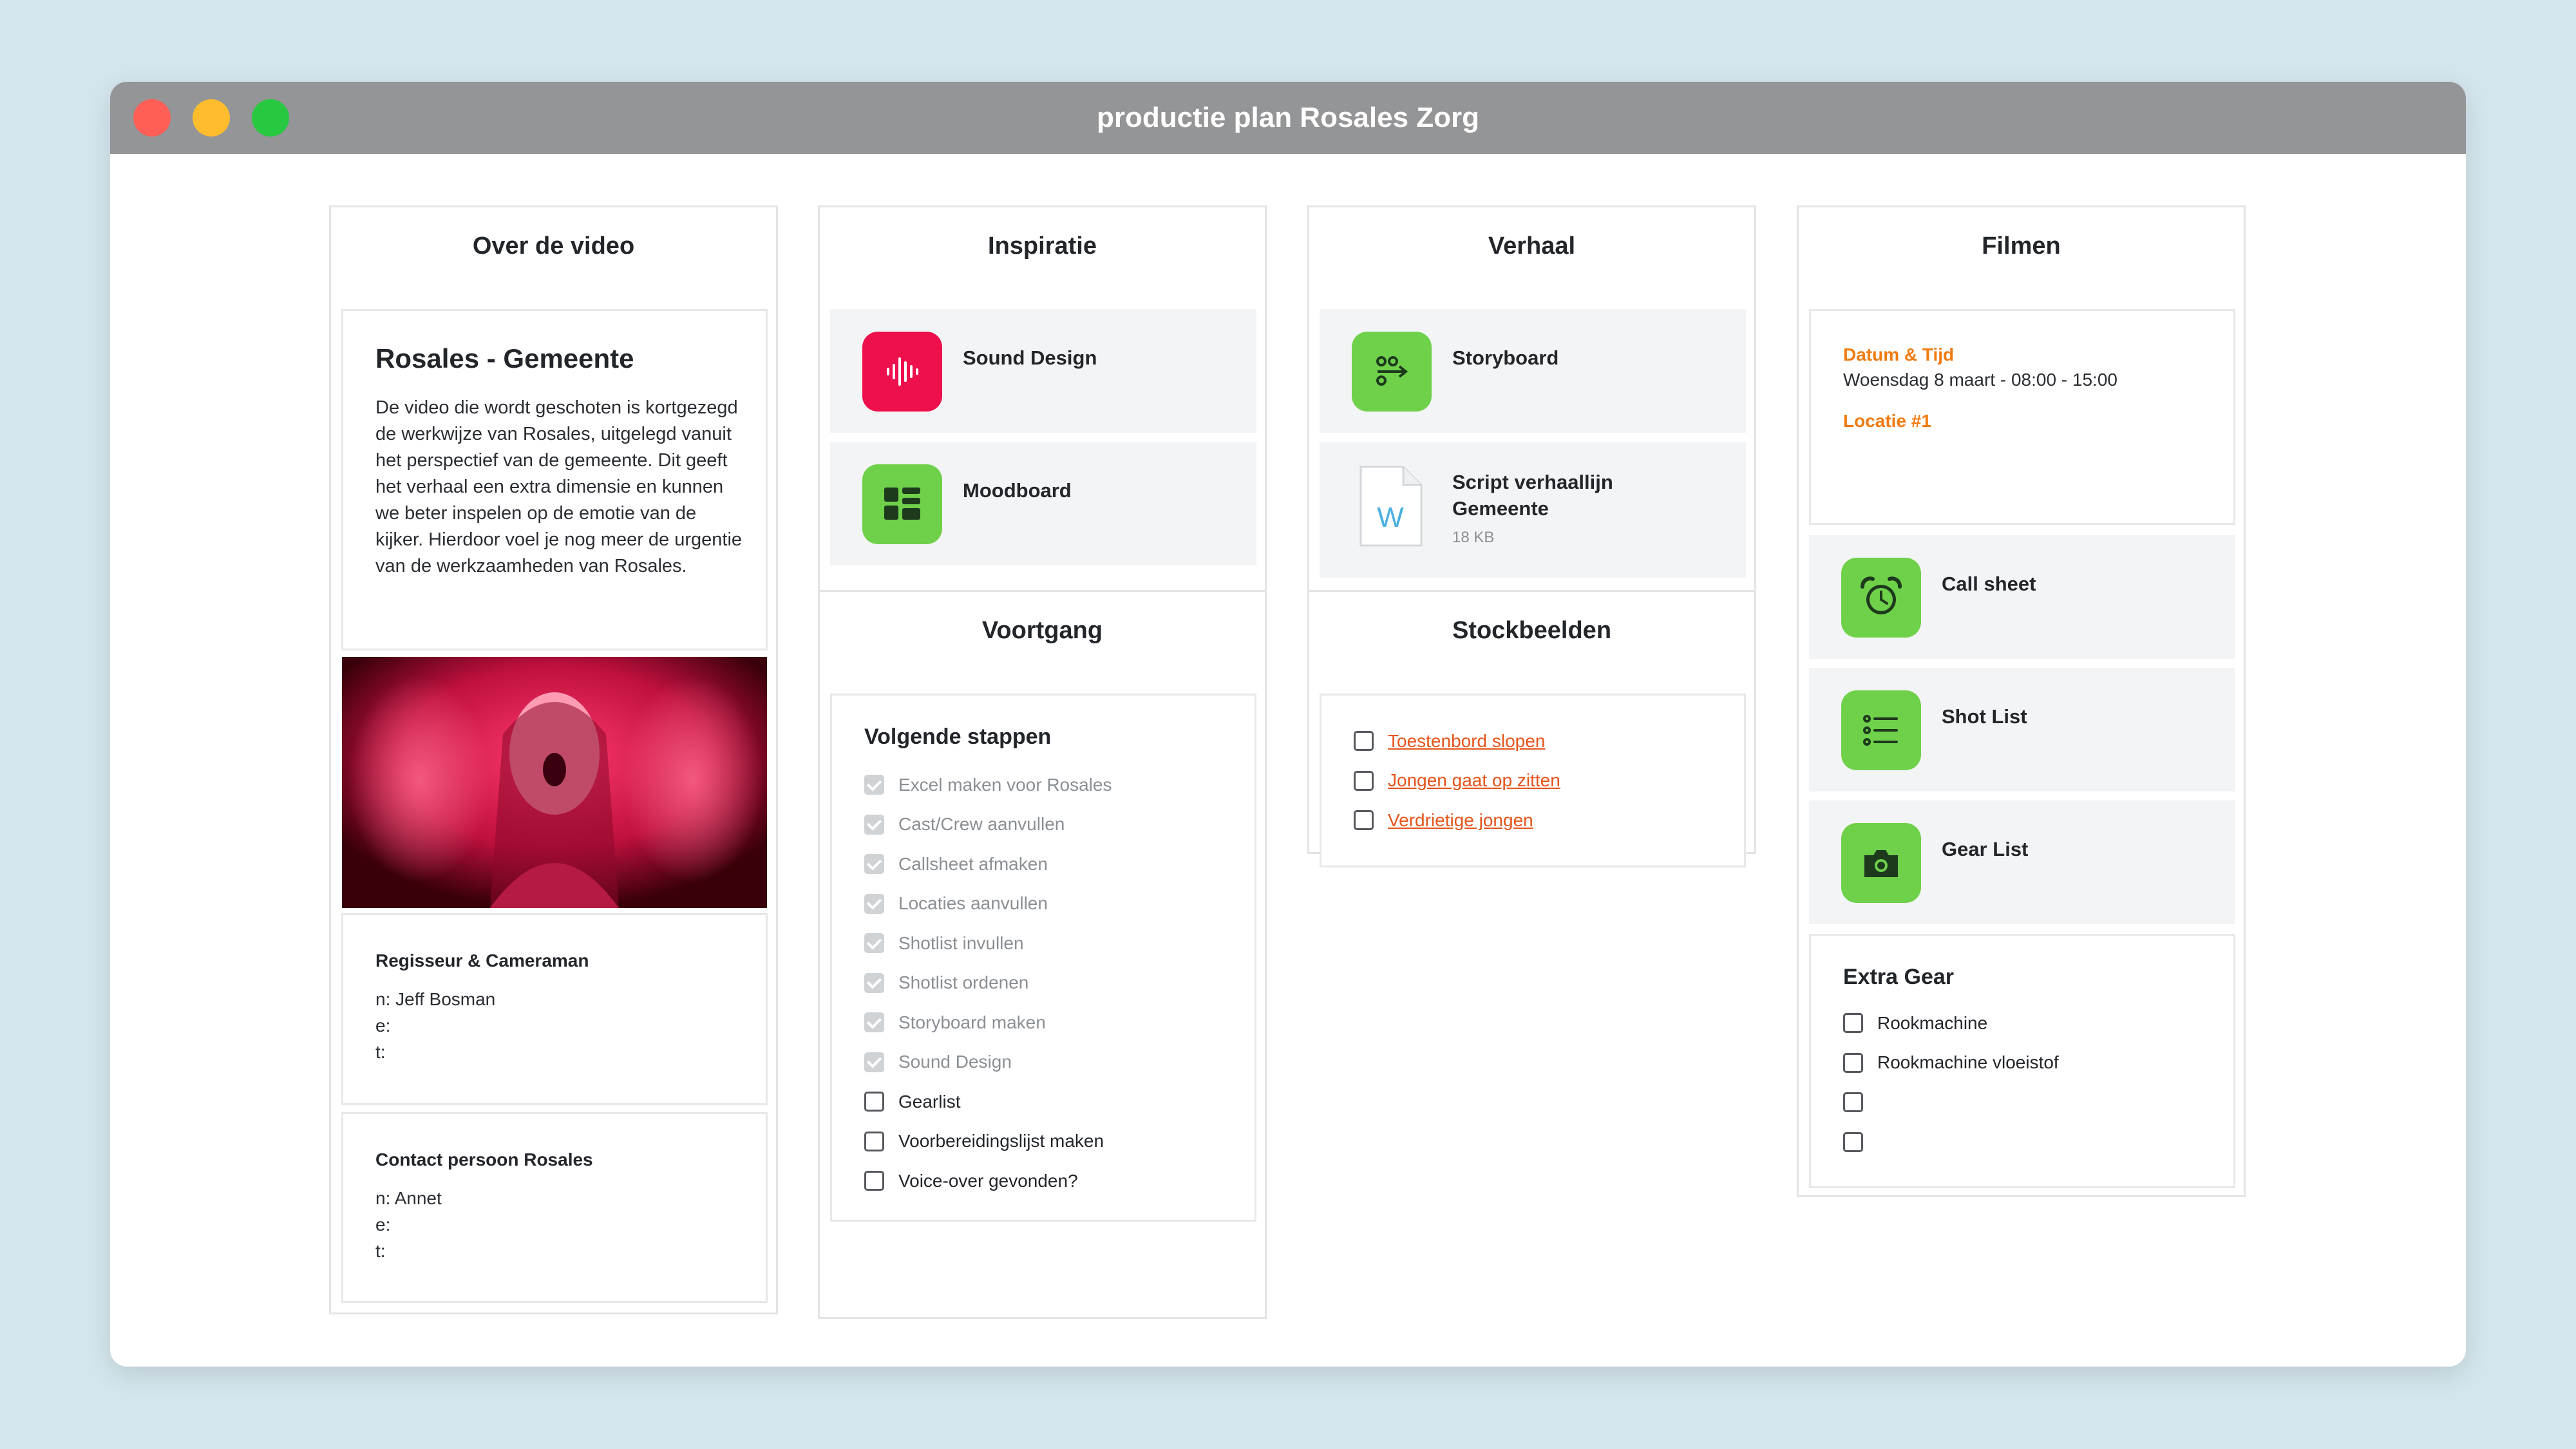  I want to click on extra-gear-title: Extra Gear, so click(1898, 977).